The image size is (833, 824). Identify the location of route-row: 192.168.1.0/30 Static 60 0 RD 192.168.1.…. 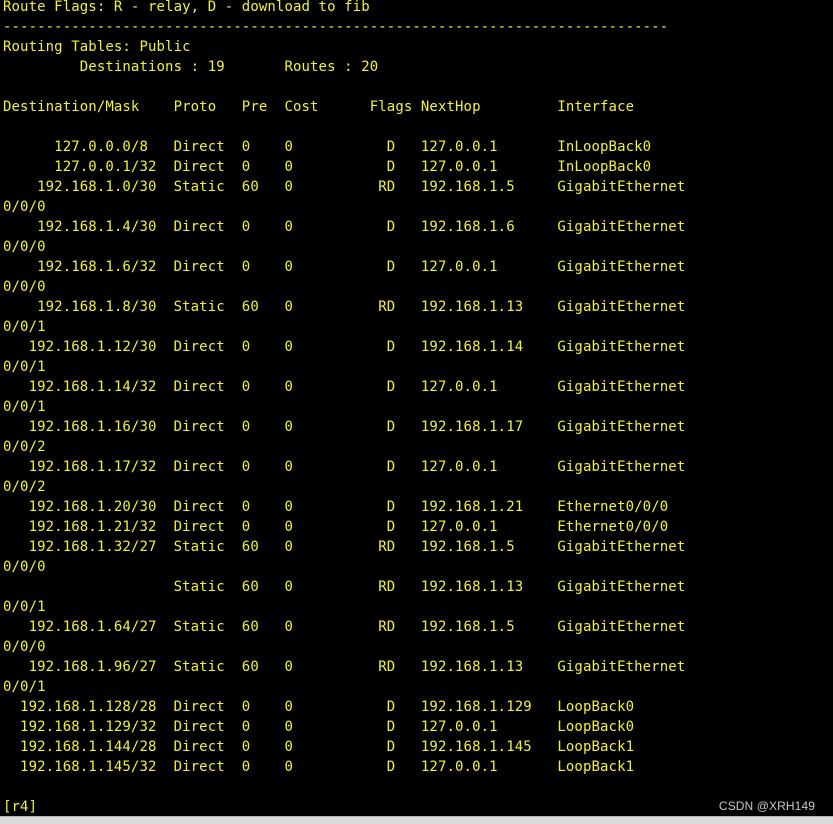
(344, 187).